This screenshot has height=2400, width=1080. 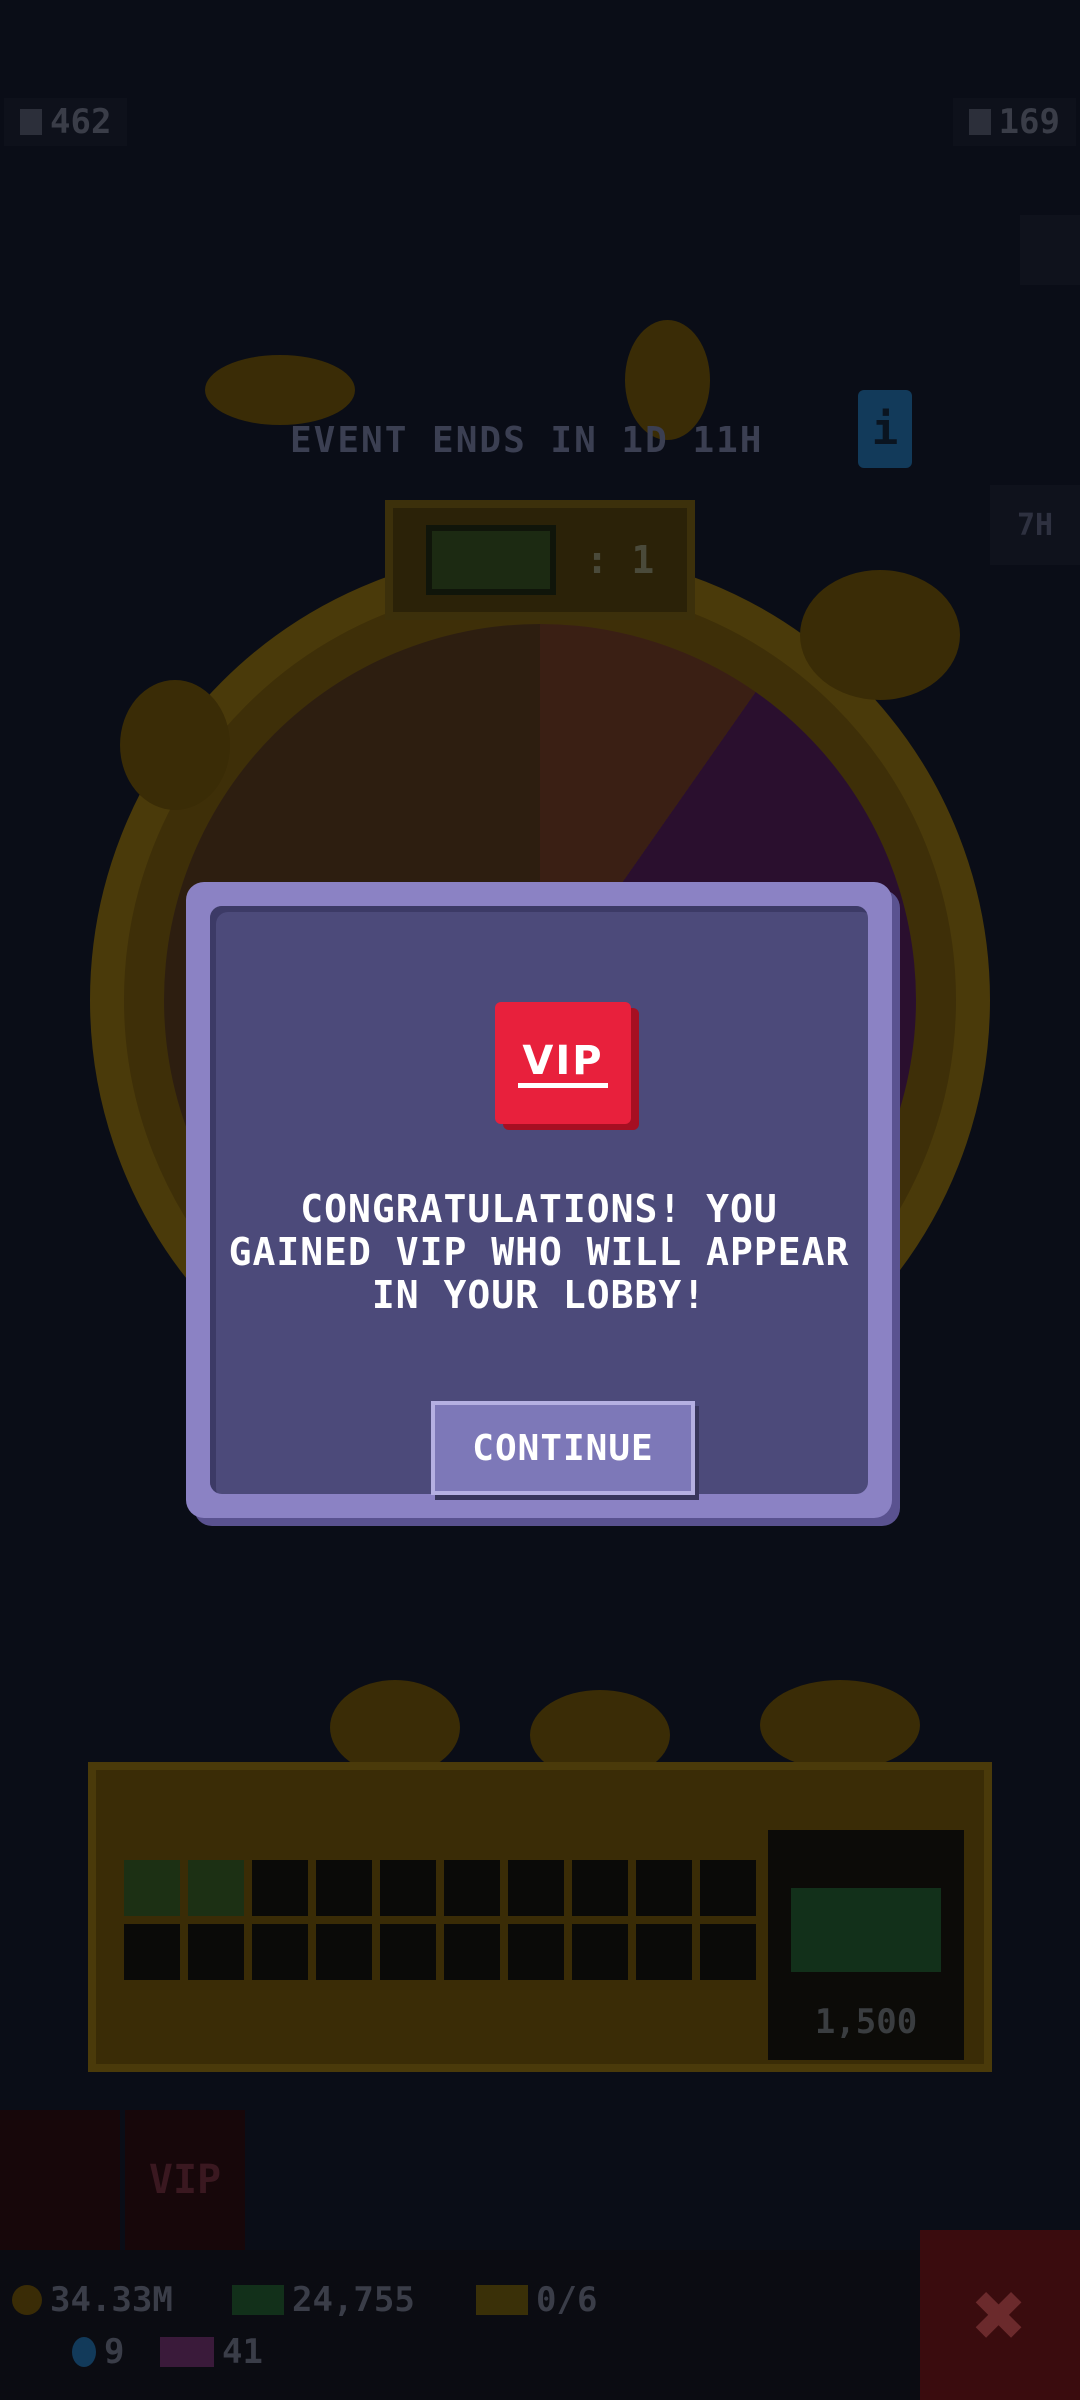 What do you see at coordinates (84, 2352) in the screenshot?
I see `gem-icon` at bounding box center [84, 2352].